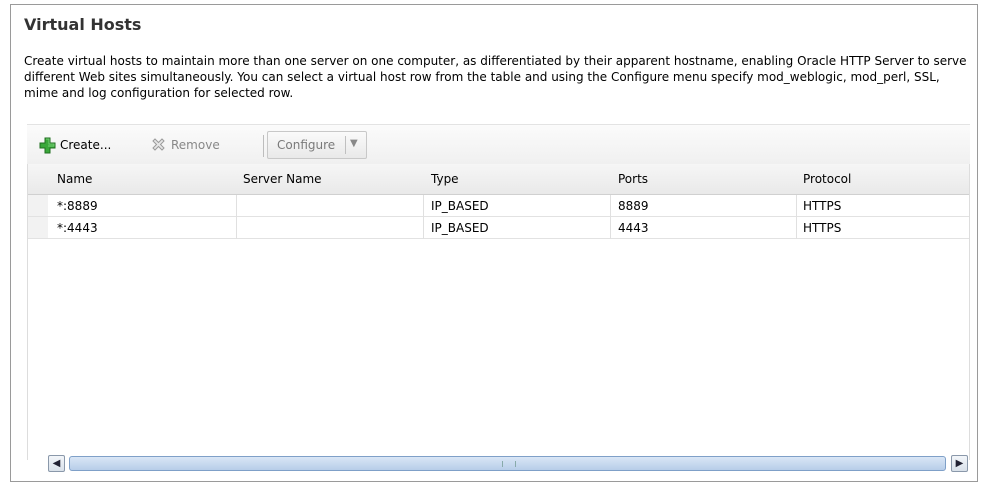  I want to click on remove-button: Remove, so click(185, 145).